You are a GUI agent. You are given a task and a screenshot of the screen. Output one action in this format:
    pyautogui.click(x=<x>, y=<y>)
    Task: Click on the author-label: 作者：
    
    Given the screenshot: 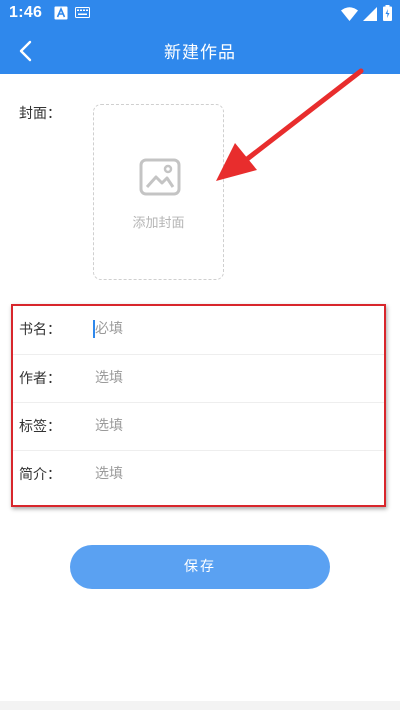 What is the action you would take?
    pyautogui.click(x=40, y=379)
    